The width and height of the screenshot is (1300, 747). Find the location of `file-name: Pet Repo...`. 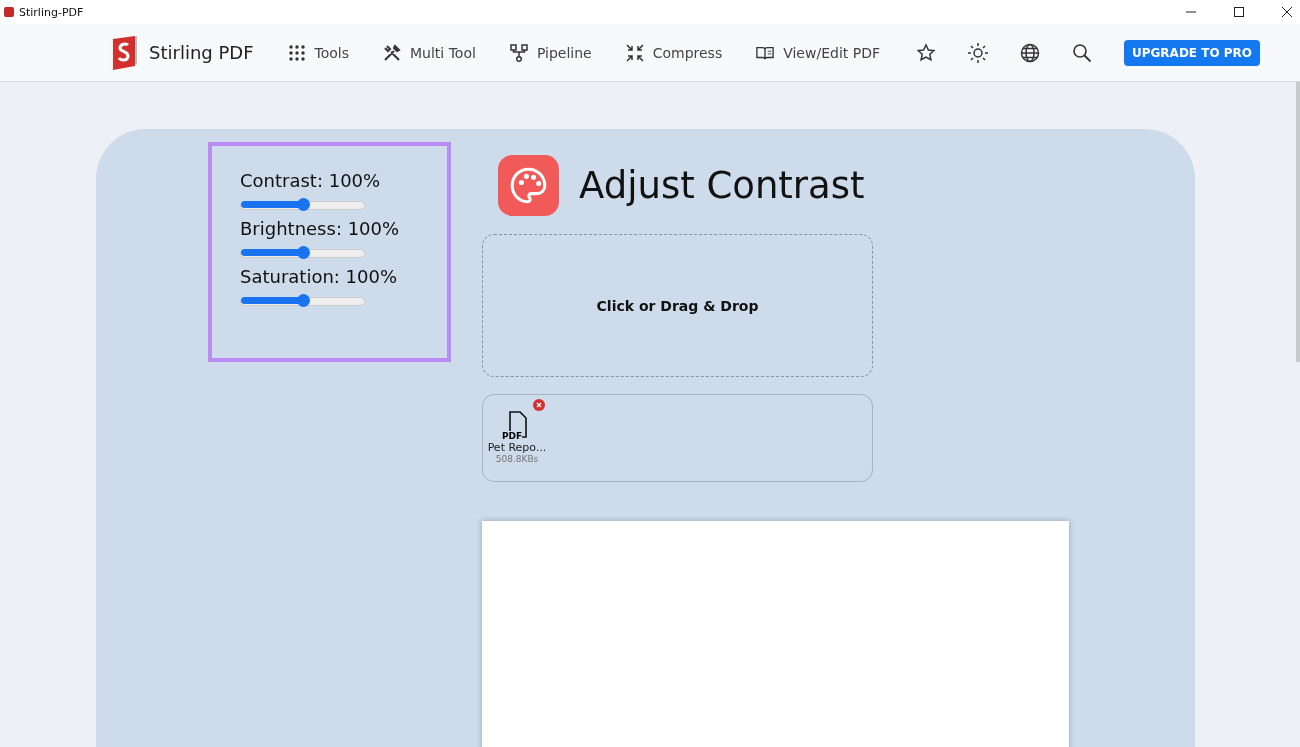

file-name: Pet Repo... is located at coordinates (517, 447).